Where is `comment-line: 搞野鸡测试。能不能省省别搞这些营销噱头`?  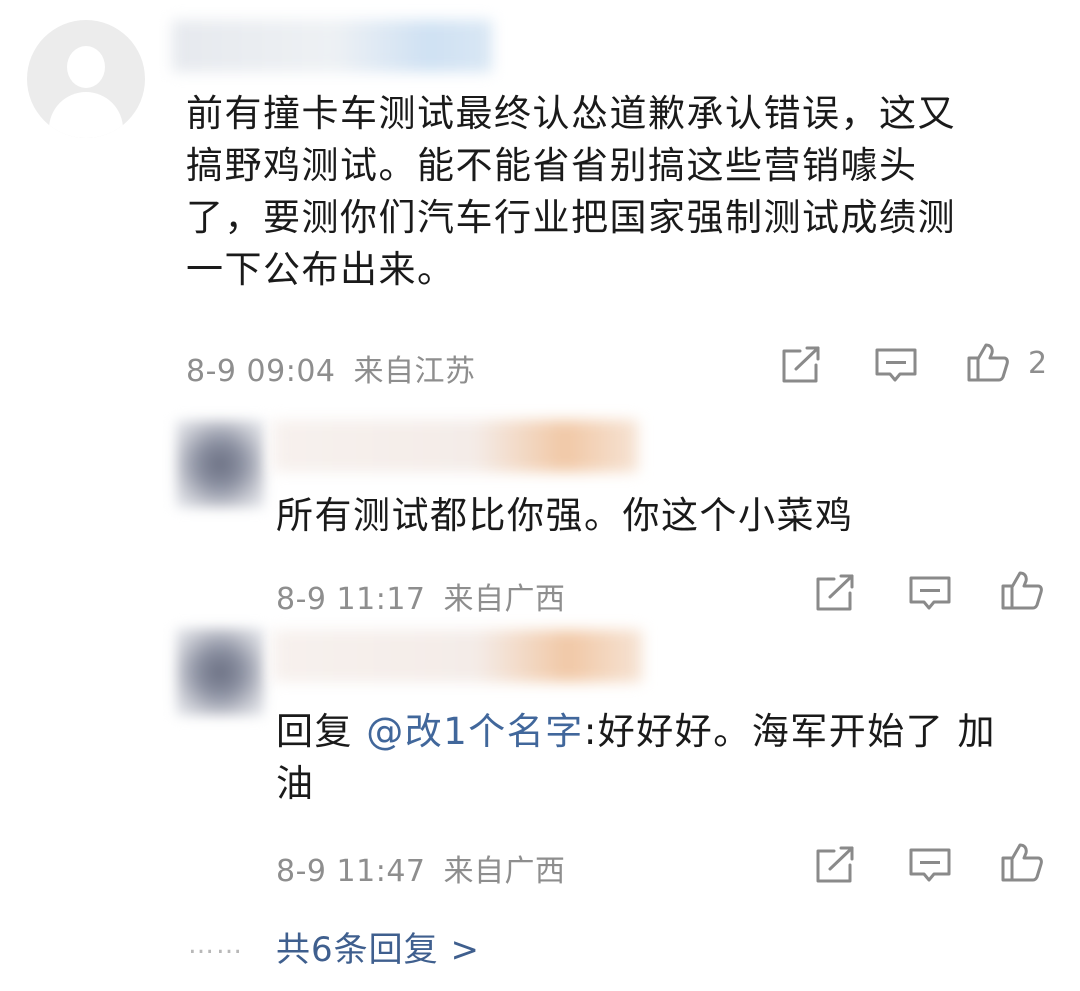
comment-line: 搞野鸡测试。能不能省省别搞这些营销噱头 is located at coordinates (552, 165).